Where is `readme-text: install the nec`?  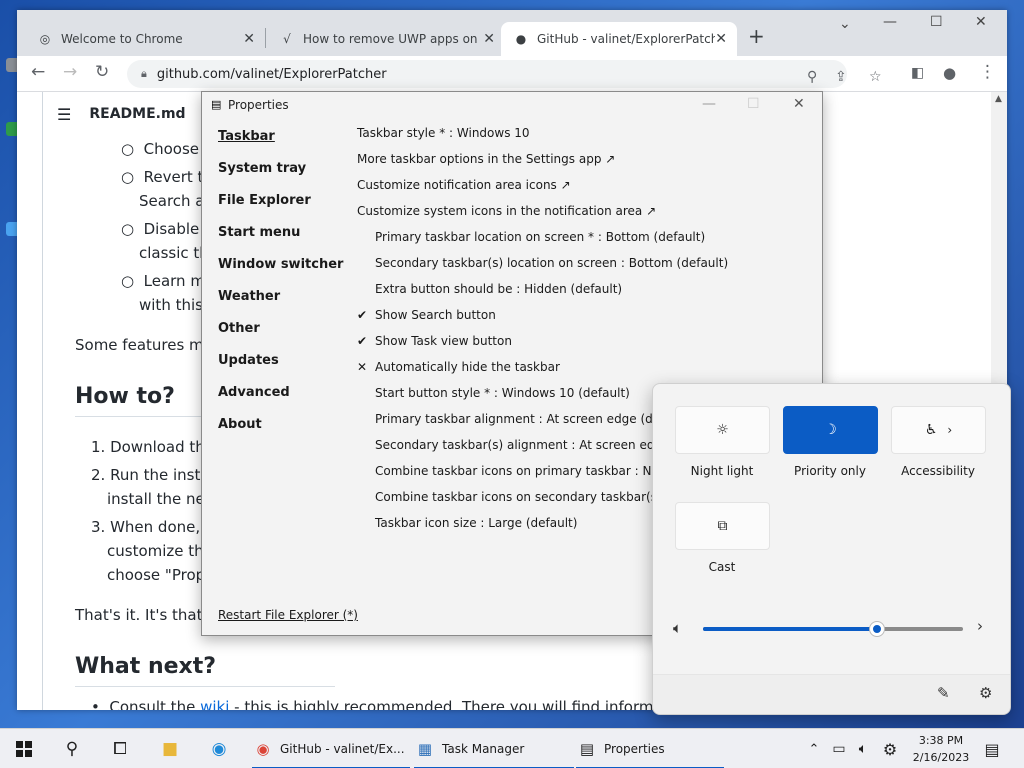
readme-text: install the nec is located at coordinates (160, 499).